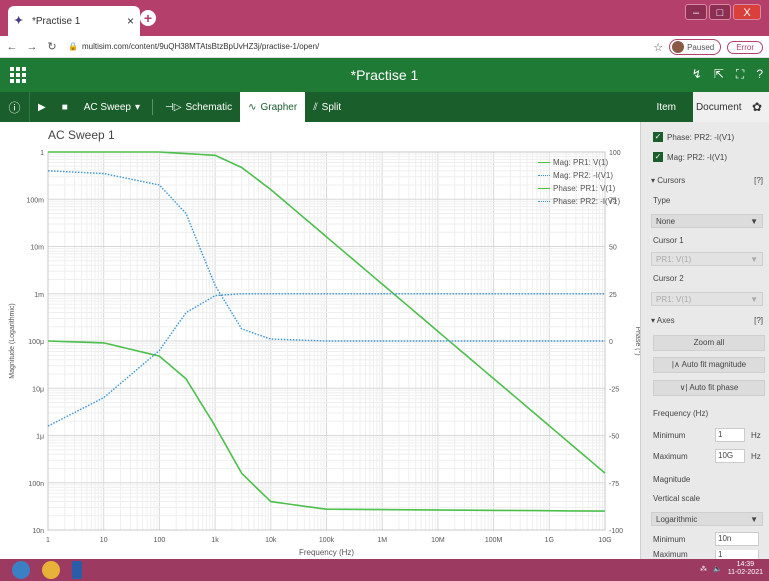  I want to click on x-tick-label: 1M, so click(382, 540).